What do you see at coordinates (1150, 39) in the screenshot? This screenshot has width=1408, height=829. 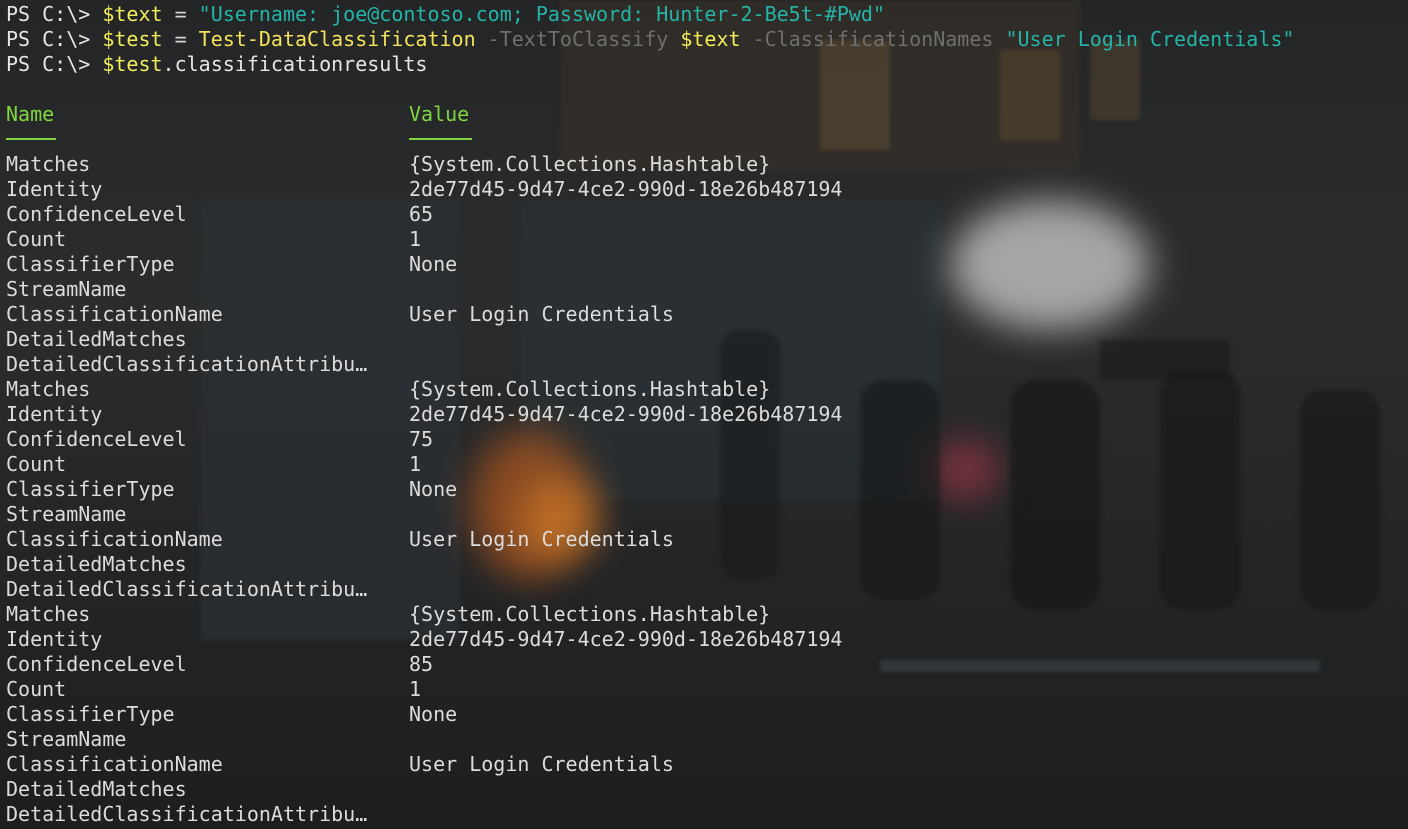 I see `string-literal: "User Login Credentials"` at bounding box center [1150, 39].